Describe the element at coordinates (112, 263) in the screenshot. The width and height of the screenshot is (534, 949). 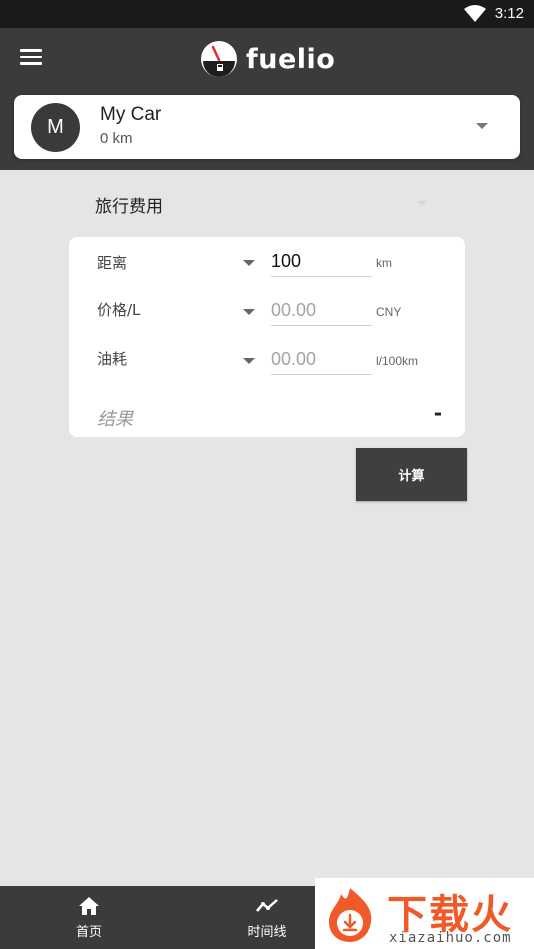
I see `distance-label: 距离` at that location.